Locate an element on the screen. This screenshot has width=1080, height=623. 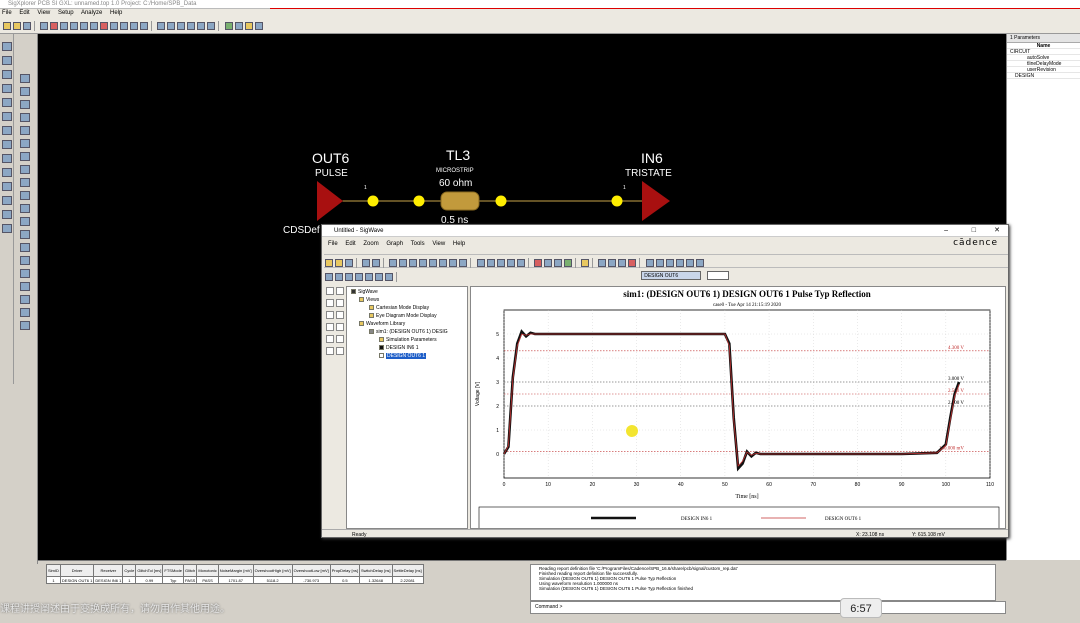
column-header: PropDelay [ns] is located at coordinates (344, 570).